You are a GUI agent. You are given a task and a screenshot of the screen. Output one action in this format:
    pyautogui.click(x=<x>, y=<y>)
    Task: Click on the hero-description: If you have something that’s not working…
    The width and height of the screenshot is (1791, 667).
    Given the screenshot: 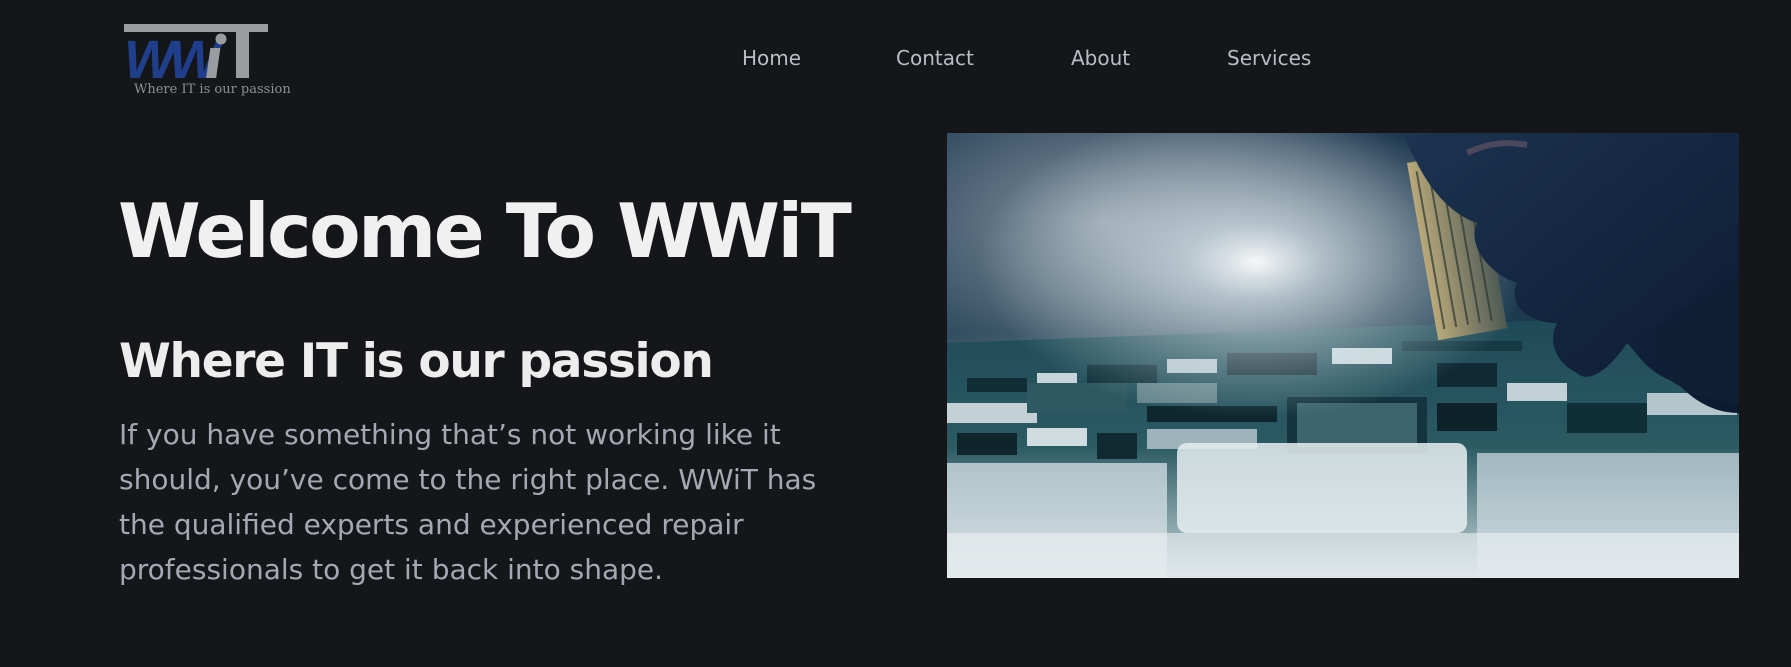 What is the action you would take?
    pyautogui.click(x=468, y=502)
    